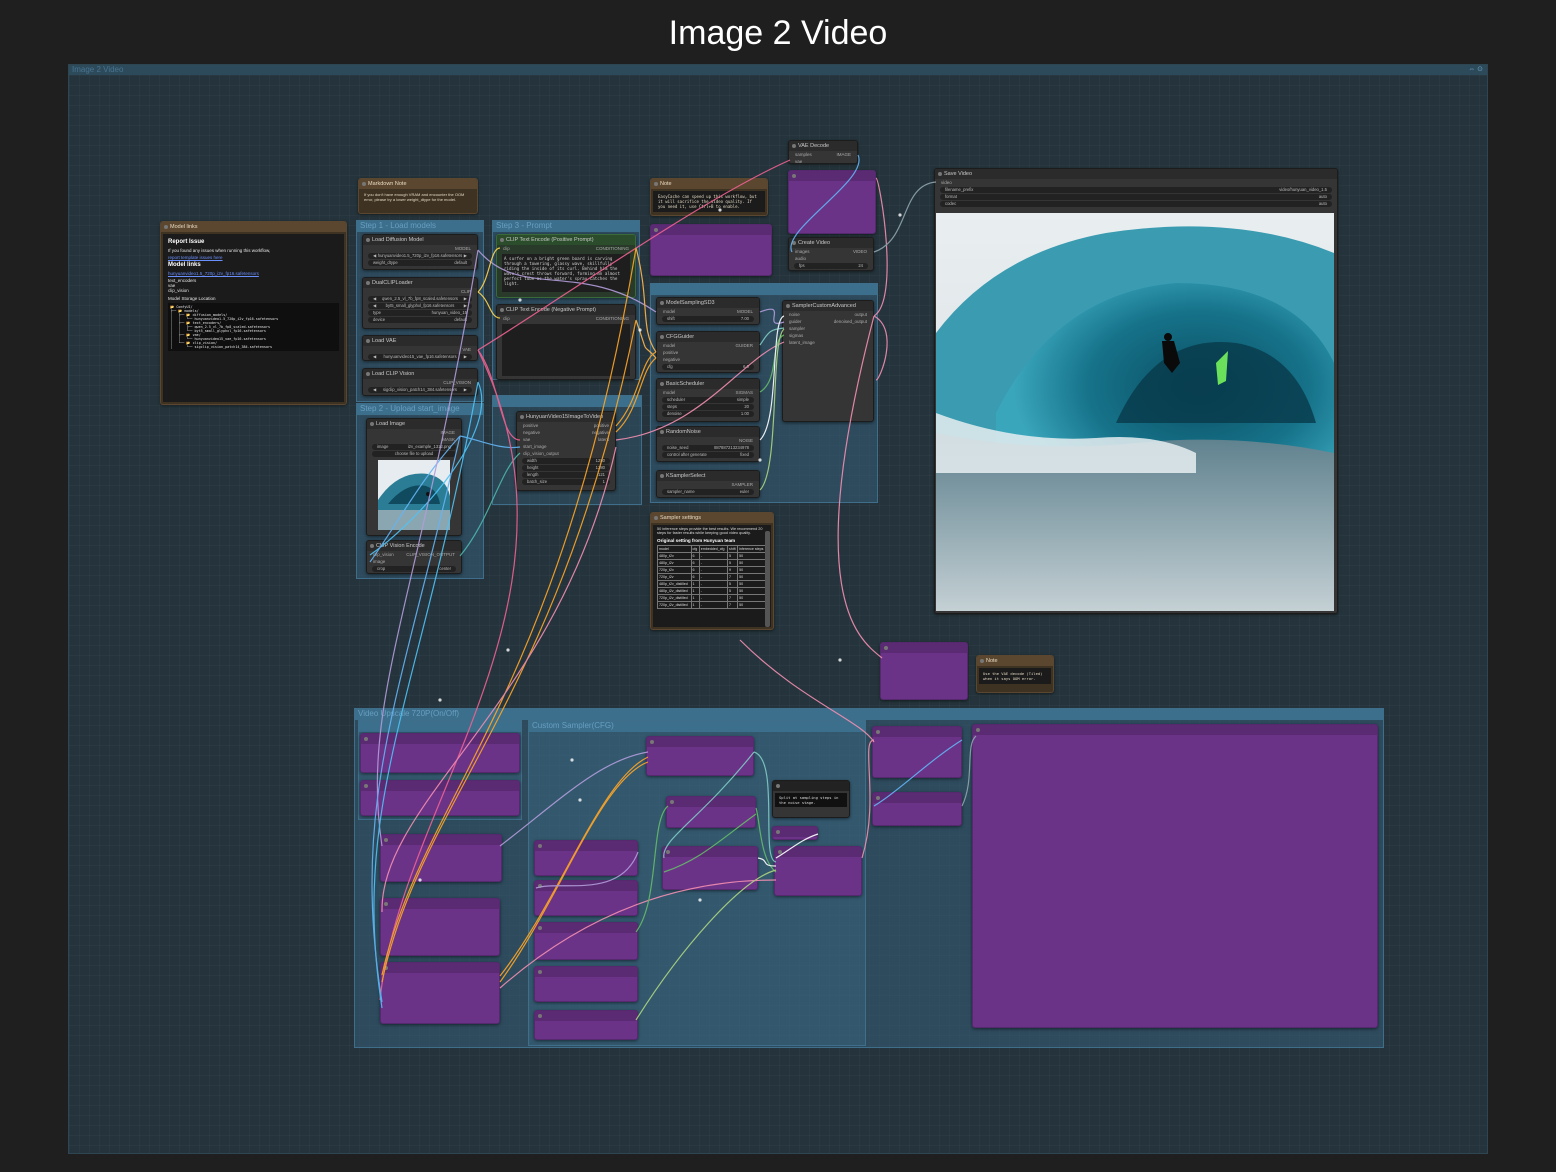  I want to click on upscale-noise-node, so click(586, 984).